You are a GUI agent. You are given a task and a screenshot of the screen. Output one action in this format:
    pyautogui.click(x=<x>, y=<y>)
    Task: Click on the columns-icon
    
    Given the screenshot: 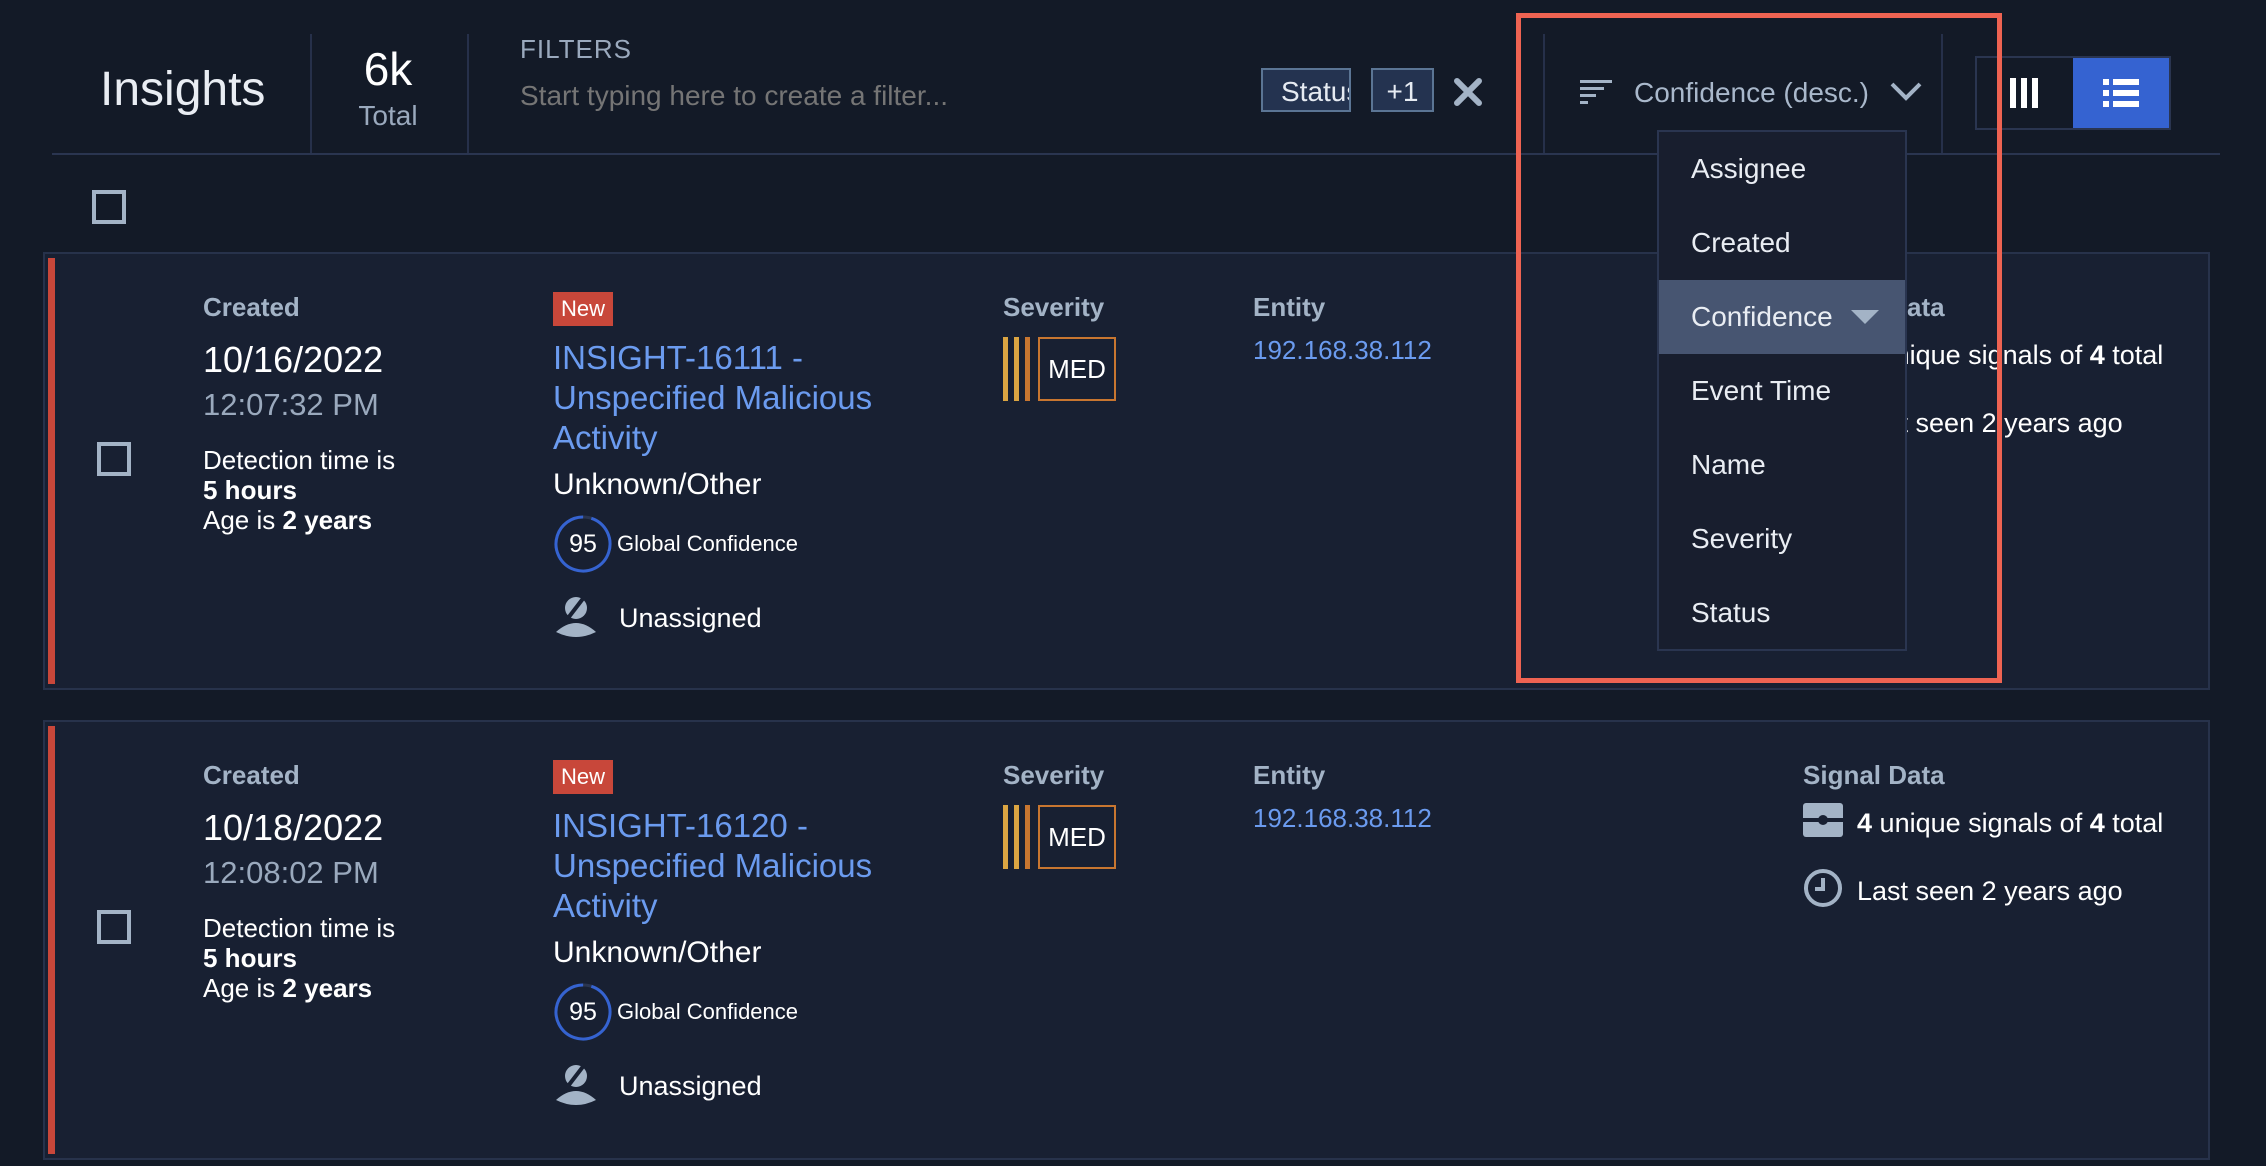 What is the action you would take?
    pyautogui.click(x=2024, y=93)
    